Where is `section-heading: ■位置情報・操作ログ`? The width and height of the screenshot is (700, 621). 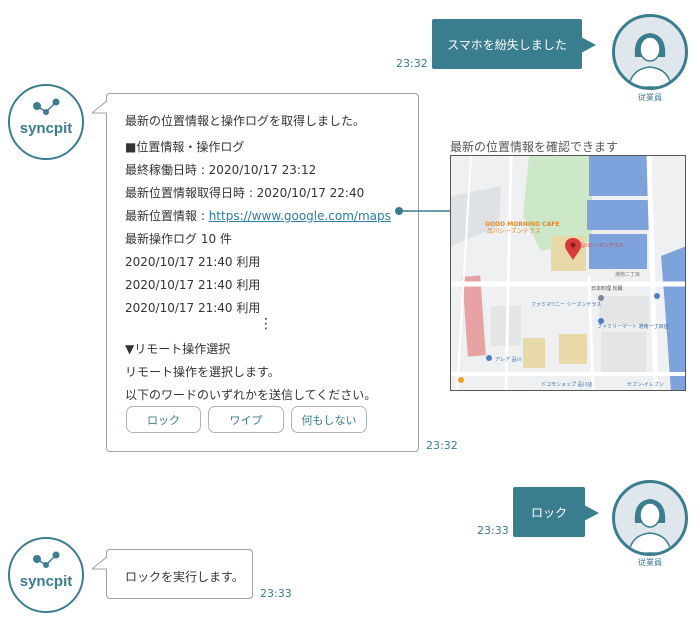
section-heading: ■位置情報・操作ログ is located at coordinates (185, 147).